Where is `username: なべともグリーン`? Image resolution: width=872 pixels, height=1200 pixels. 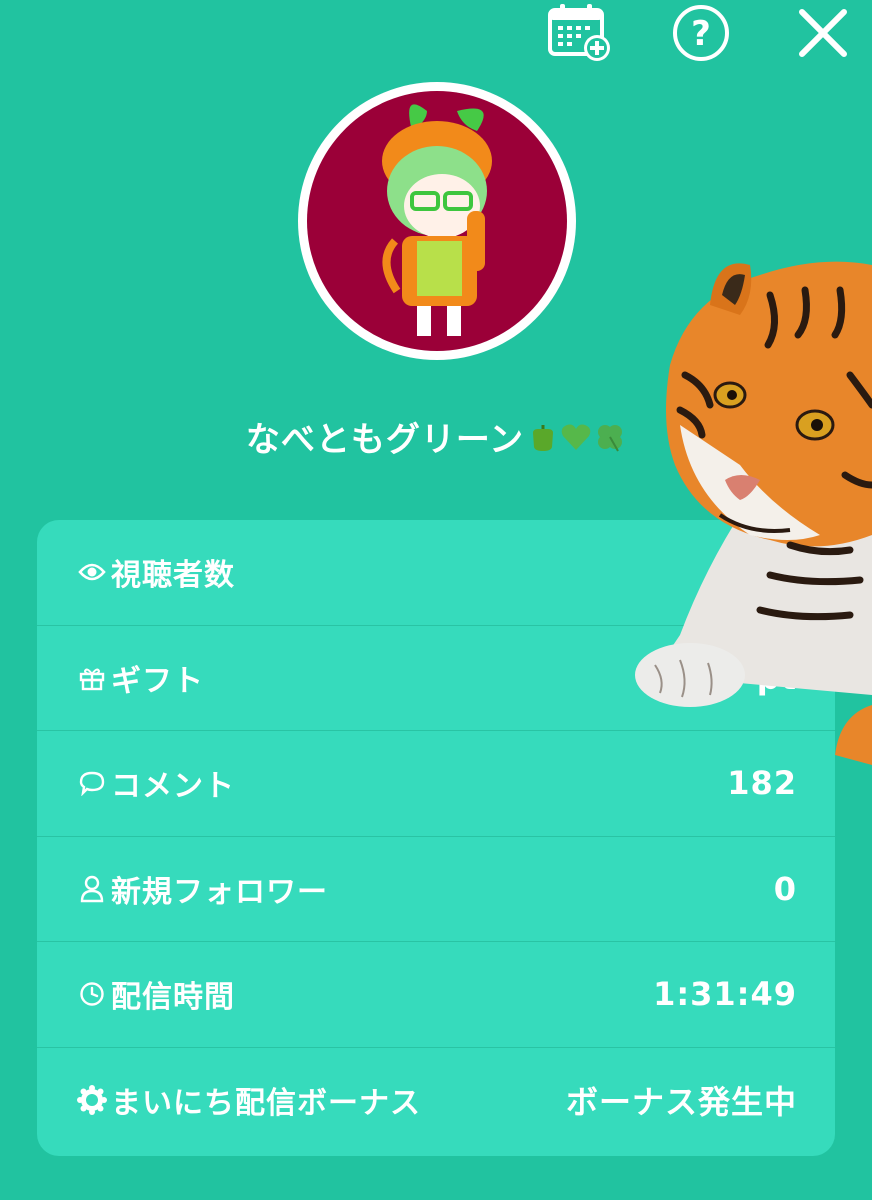 username: なべともグリーン is located at coordinates (436, 436).